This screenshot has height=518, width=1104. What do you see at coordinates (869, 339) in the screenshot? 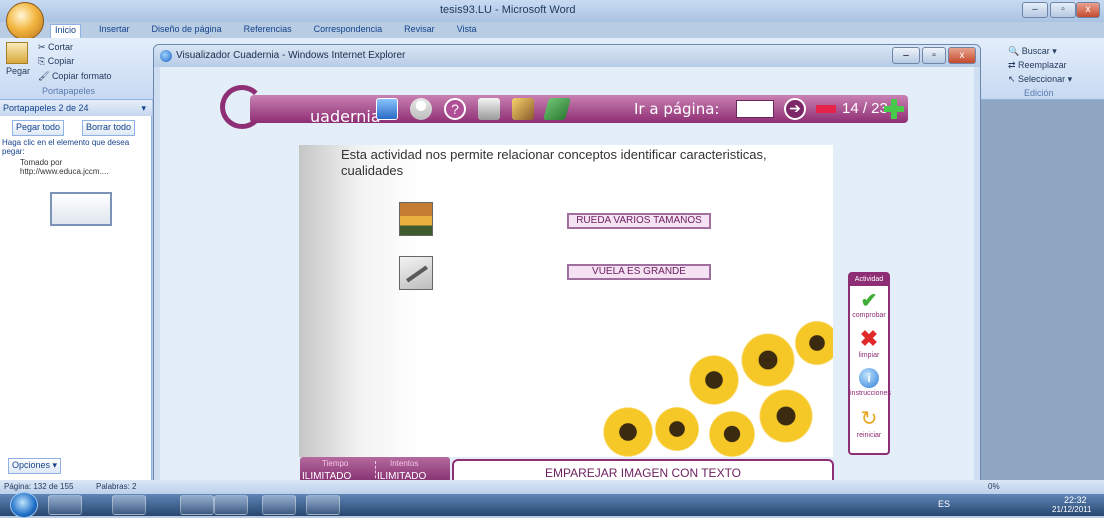
I see `clear-icon: ✖` at bounding box center [869, 339].